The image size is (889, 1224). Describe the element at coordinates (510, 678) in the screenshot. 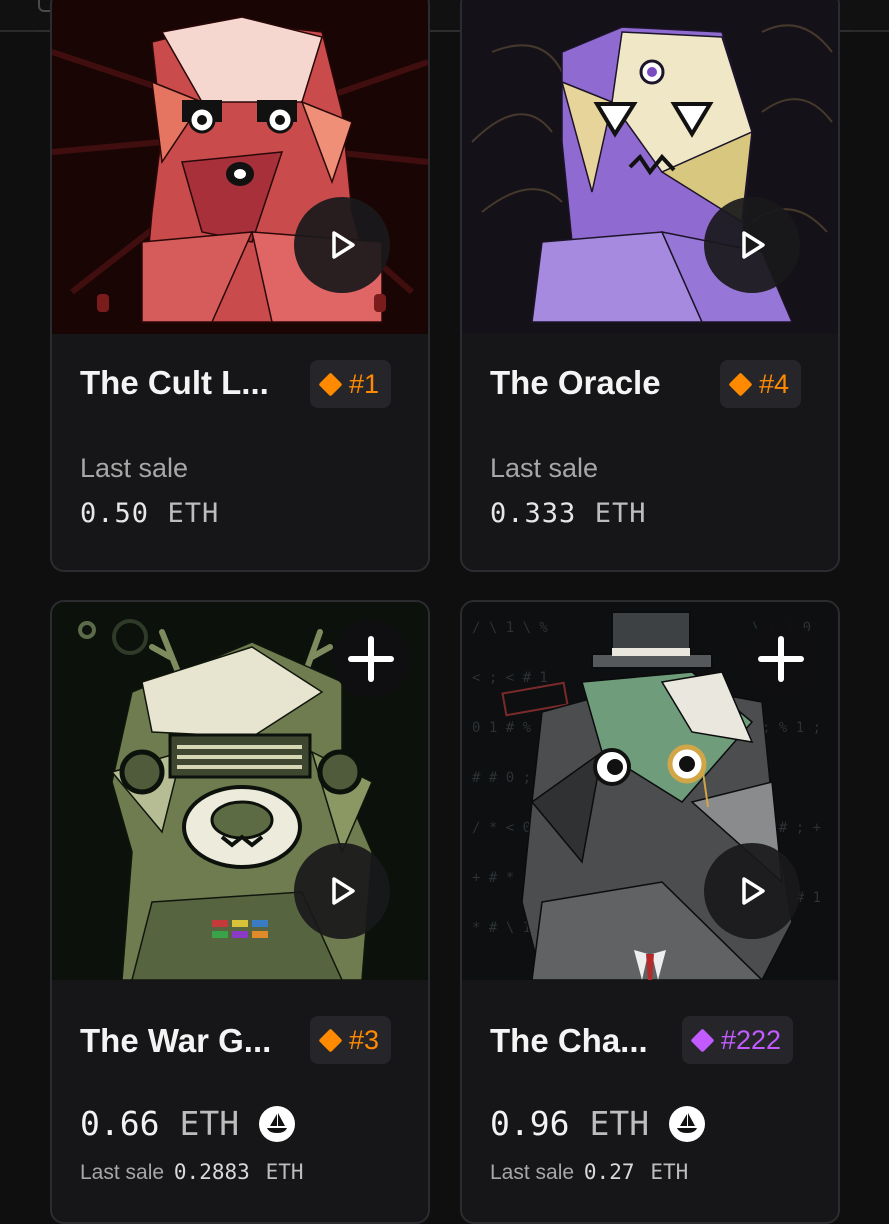

I see `svg-text: < ; < # 1` at that location.